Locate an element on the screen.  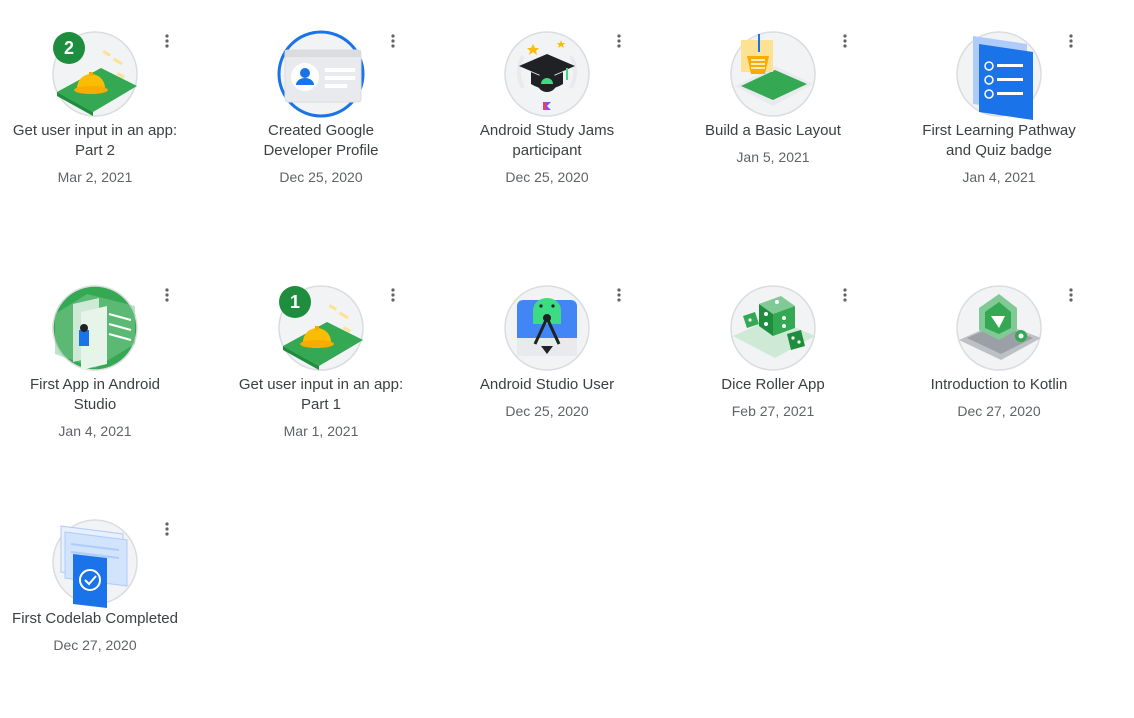
android-studio-user-badge-icon is located at coordinates (547, 328).